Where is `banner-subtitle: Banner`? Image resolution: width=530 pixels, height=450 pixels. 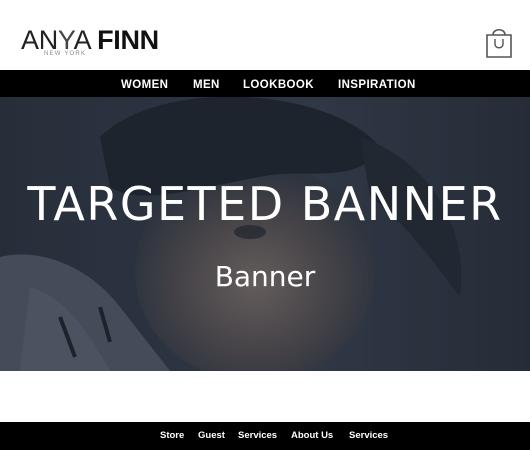 banner-subtitle: Banner is located at coordinates (265, 276).